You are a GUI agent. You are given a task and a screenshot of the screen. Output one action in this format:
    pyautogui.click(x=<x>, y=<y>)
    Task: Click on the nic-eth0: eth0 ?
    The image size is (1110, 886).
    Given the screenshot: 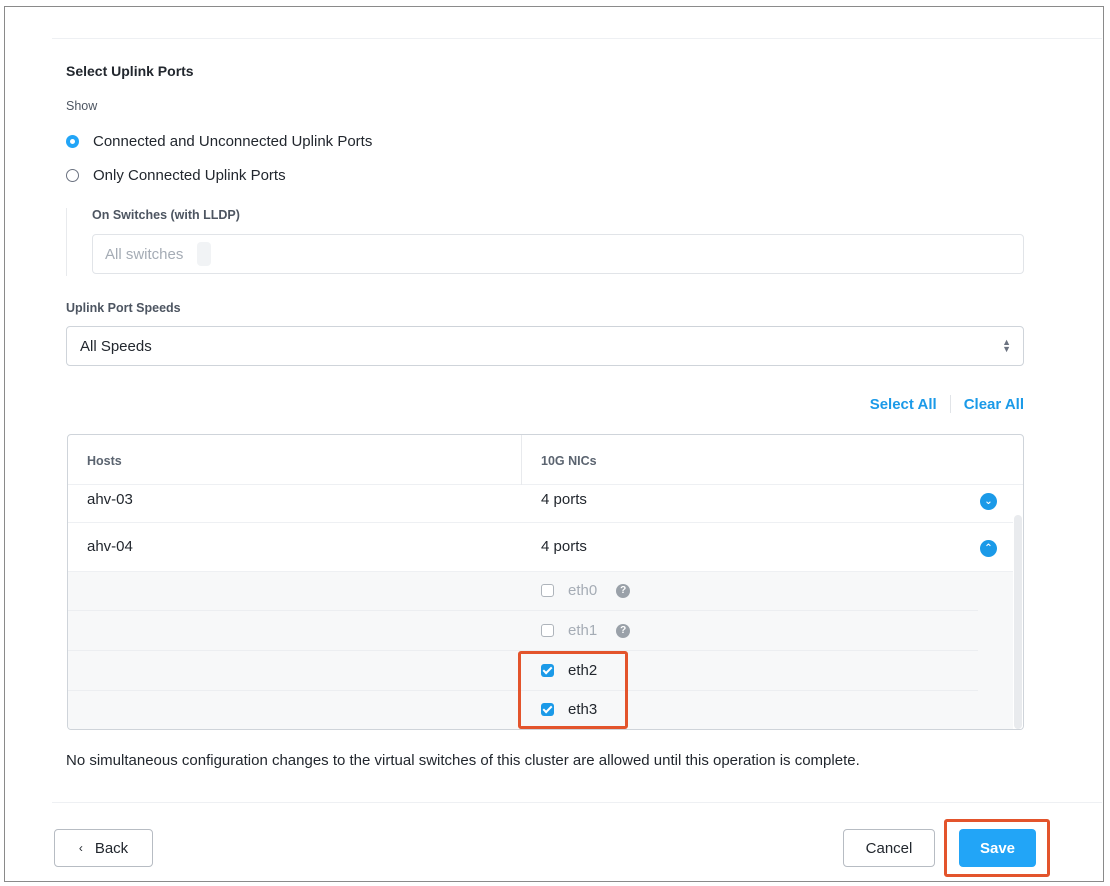 What is the action you would take?
    pyautogui.click(x=586, y=590)
    